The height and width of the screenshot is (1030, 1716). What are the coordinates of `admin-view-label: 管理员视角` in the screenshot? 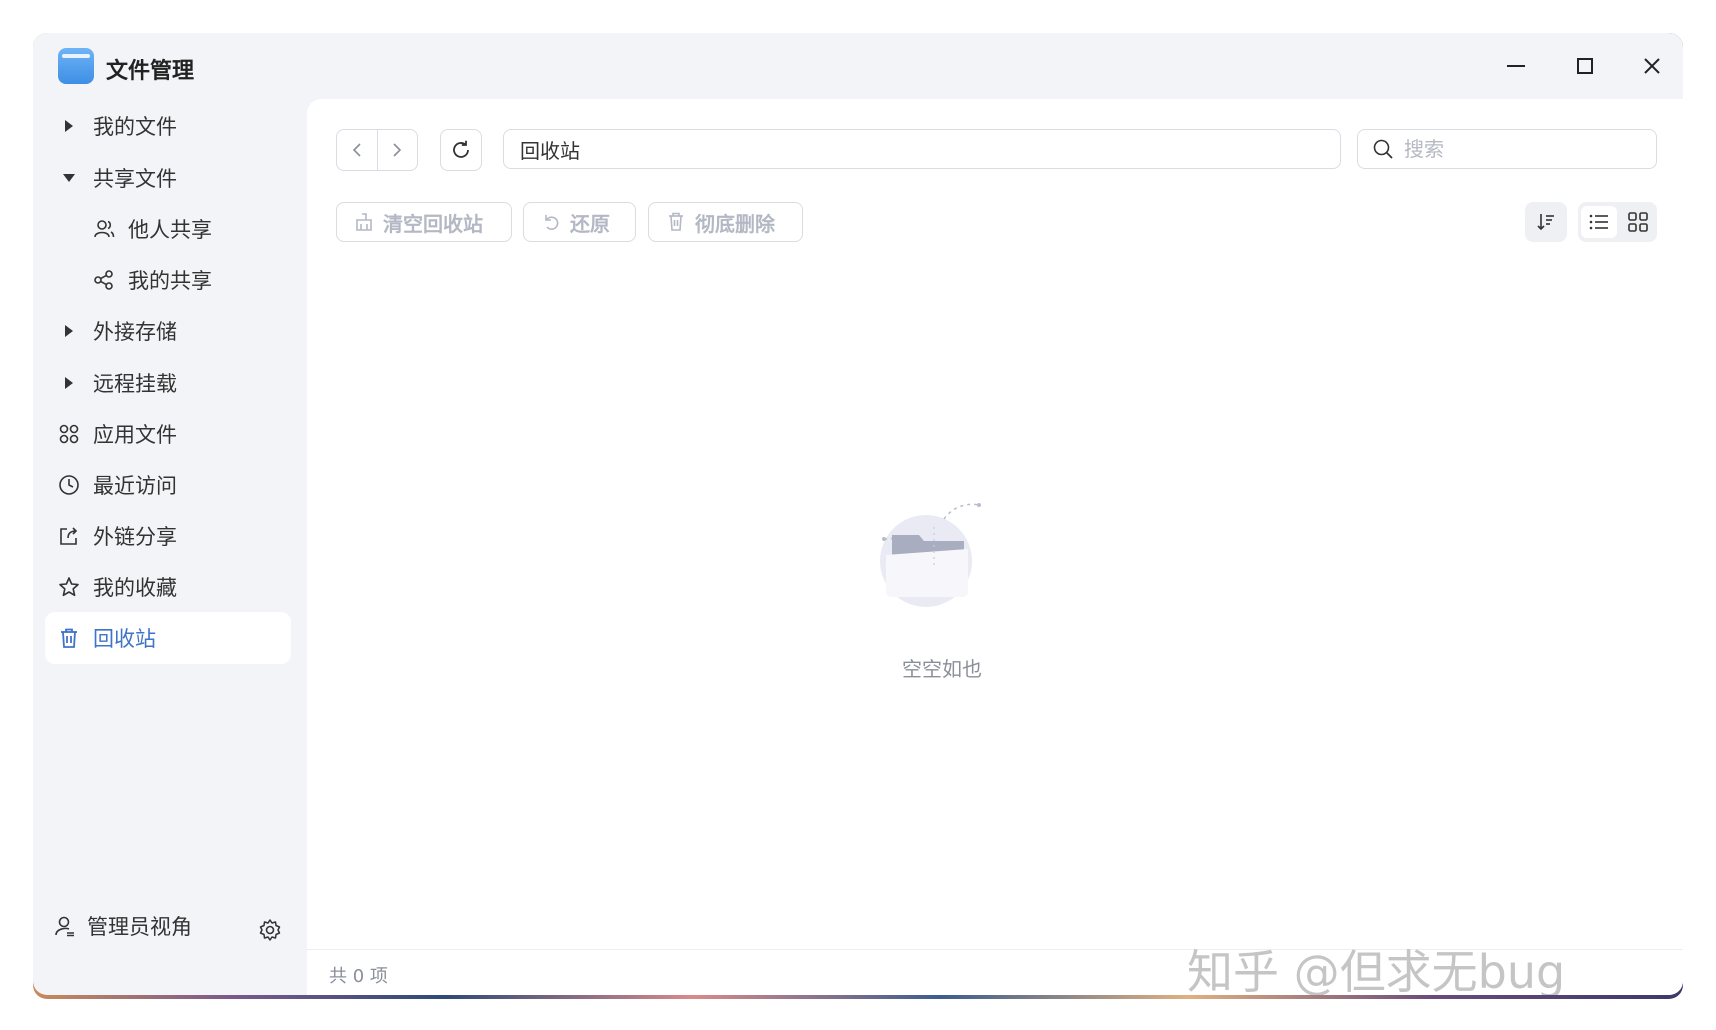 It's located at (139, 927).